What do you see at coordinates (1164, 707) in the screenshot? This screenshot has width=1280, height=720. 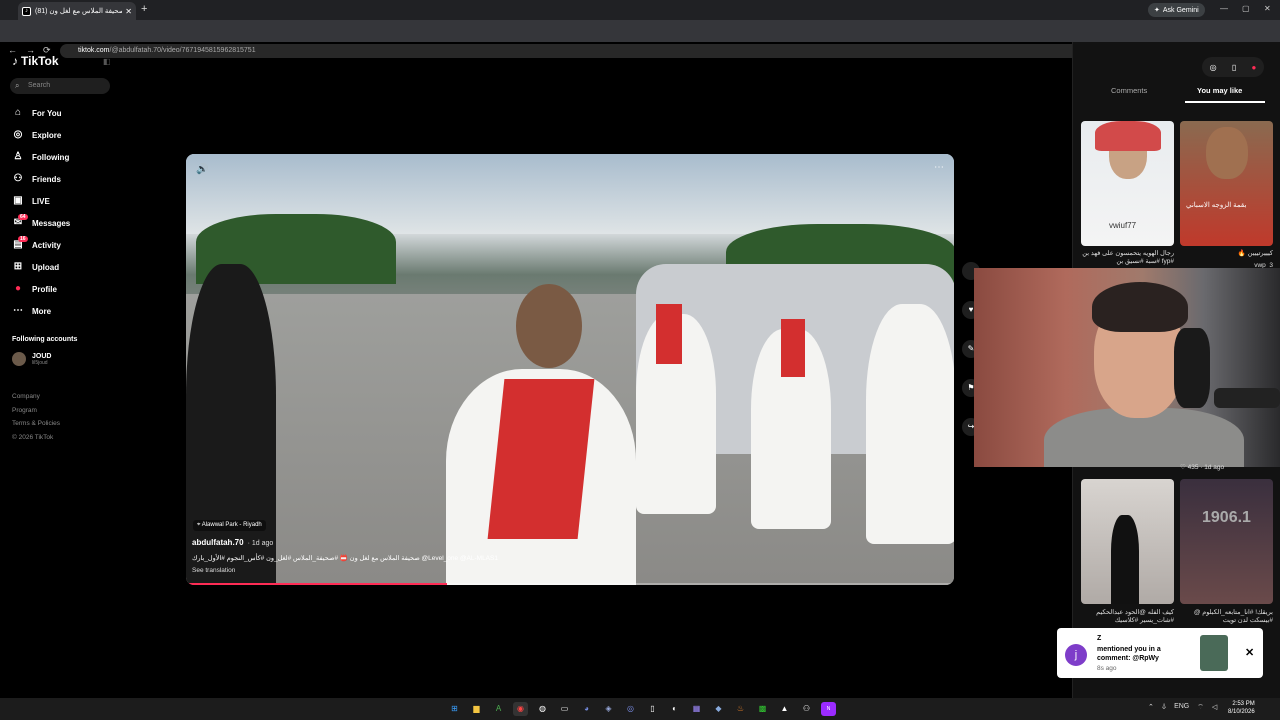 I see `microphone-icon: ⍙` at bounding box center [1164, 707].